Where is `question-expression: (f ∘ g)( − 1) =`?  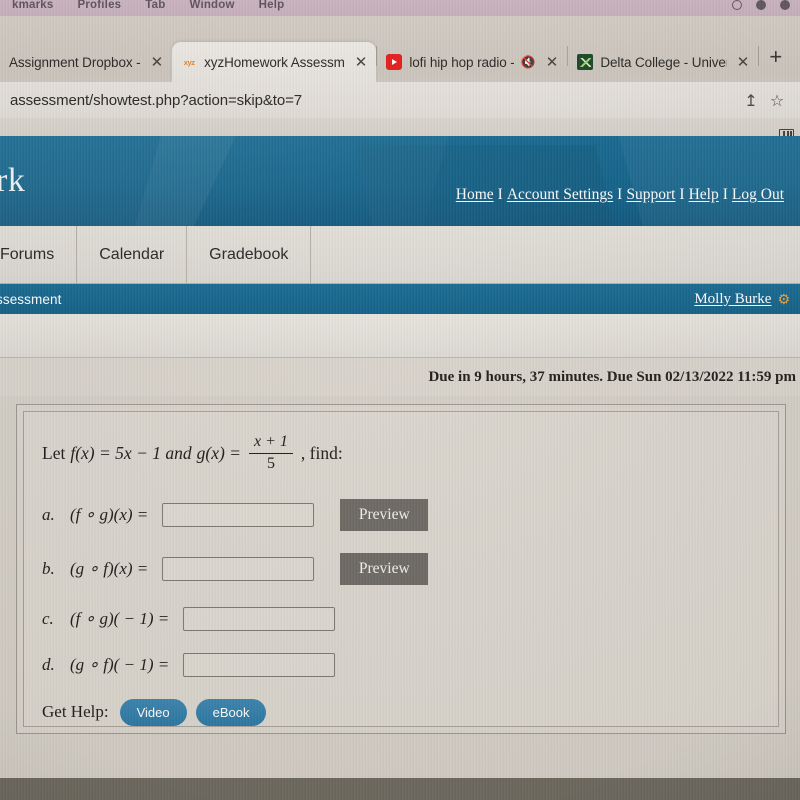
question-expression: (f ∘ g)( − 1) = is located at coordinates (120, 618).